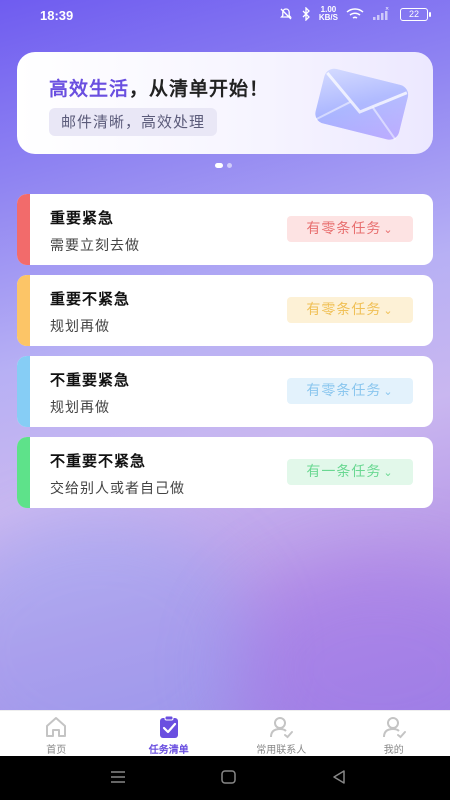 The height and width of the screenshot is (800, 450). I want to click on banner-pagination, so click(223, 165).